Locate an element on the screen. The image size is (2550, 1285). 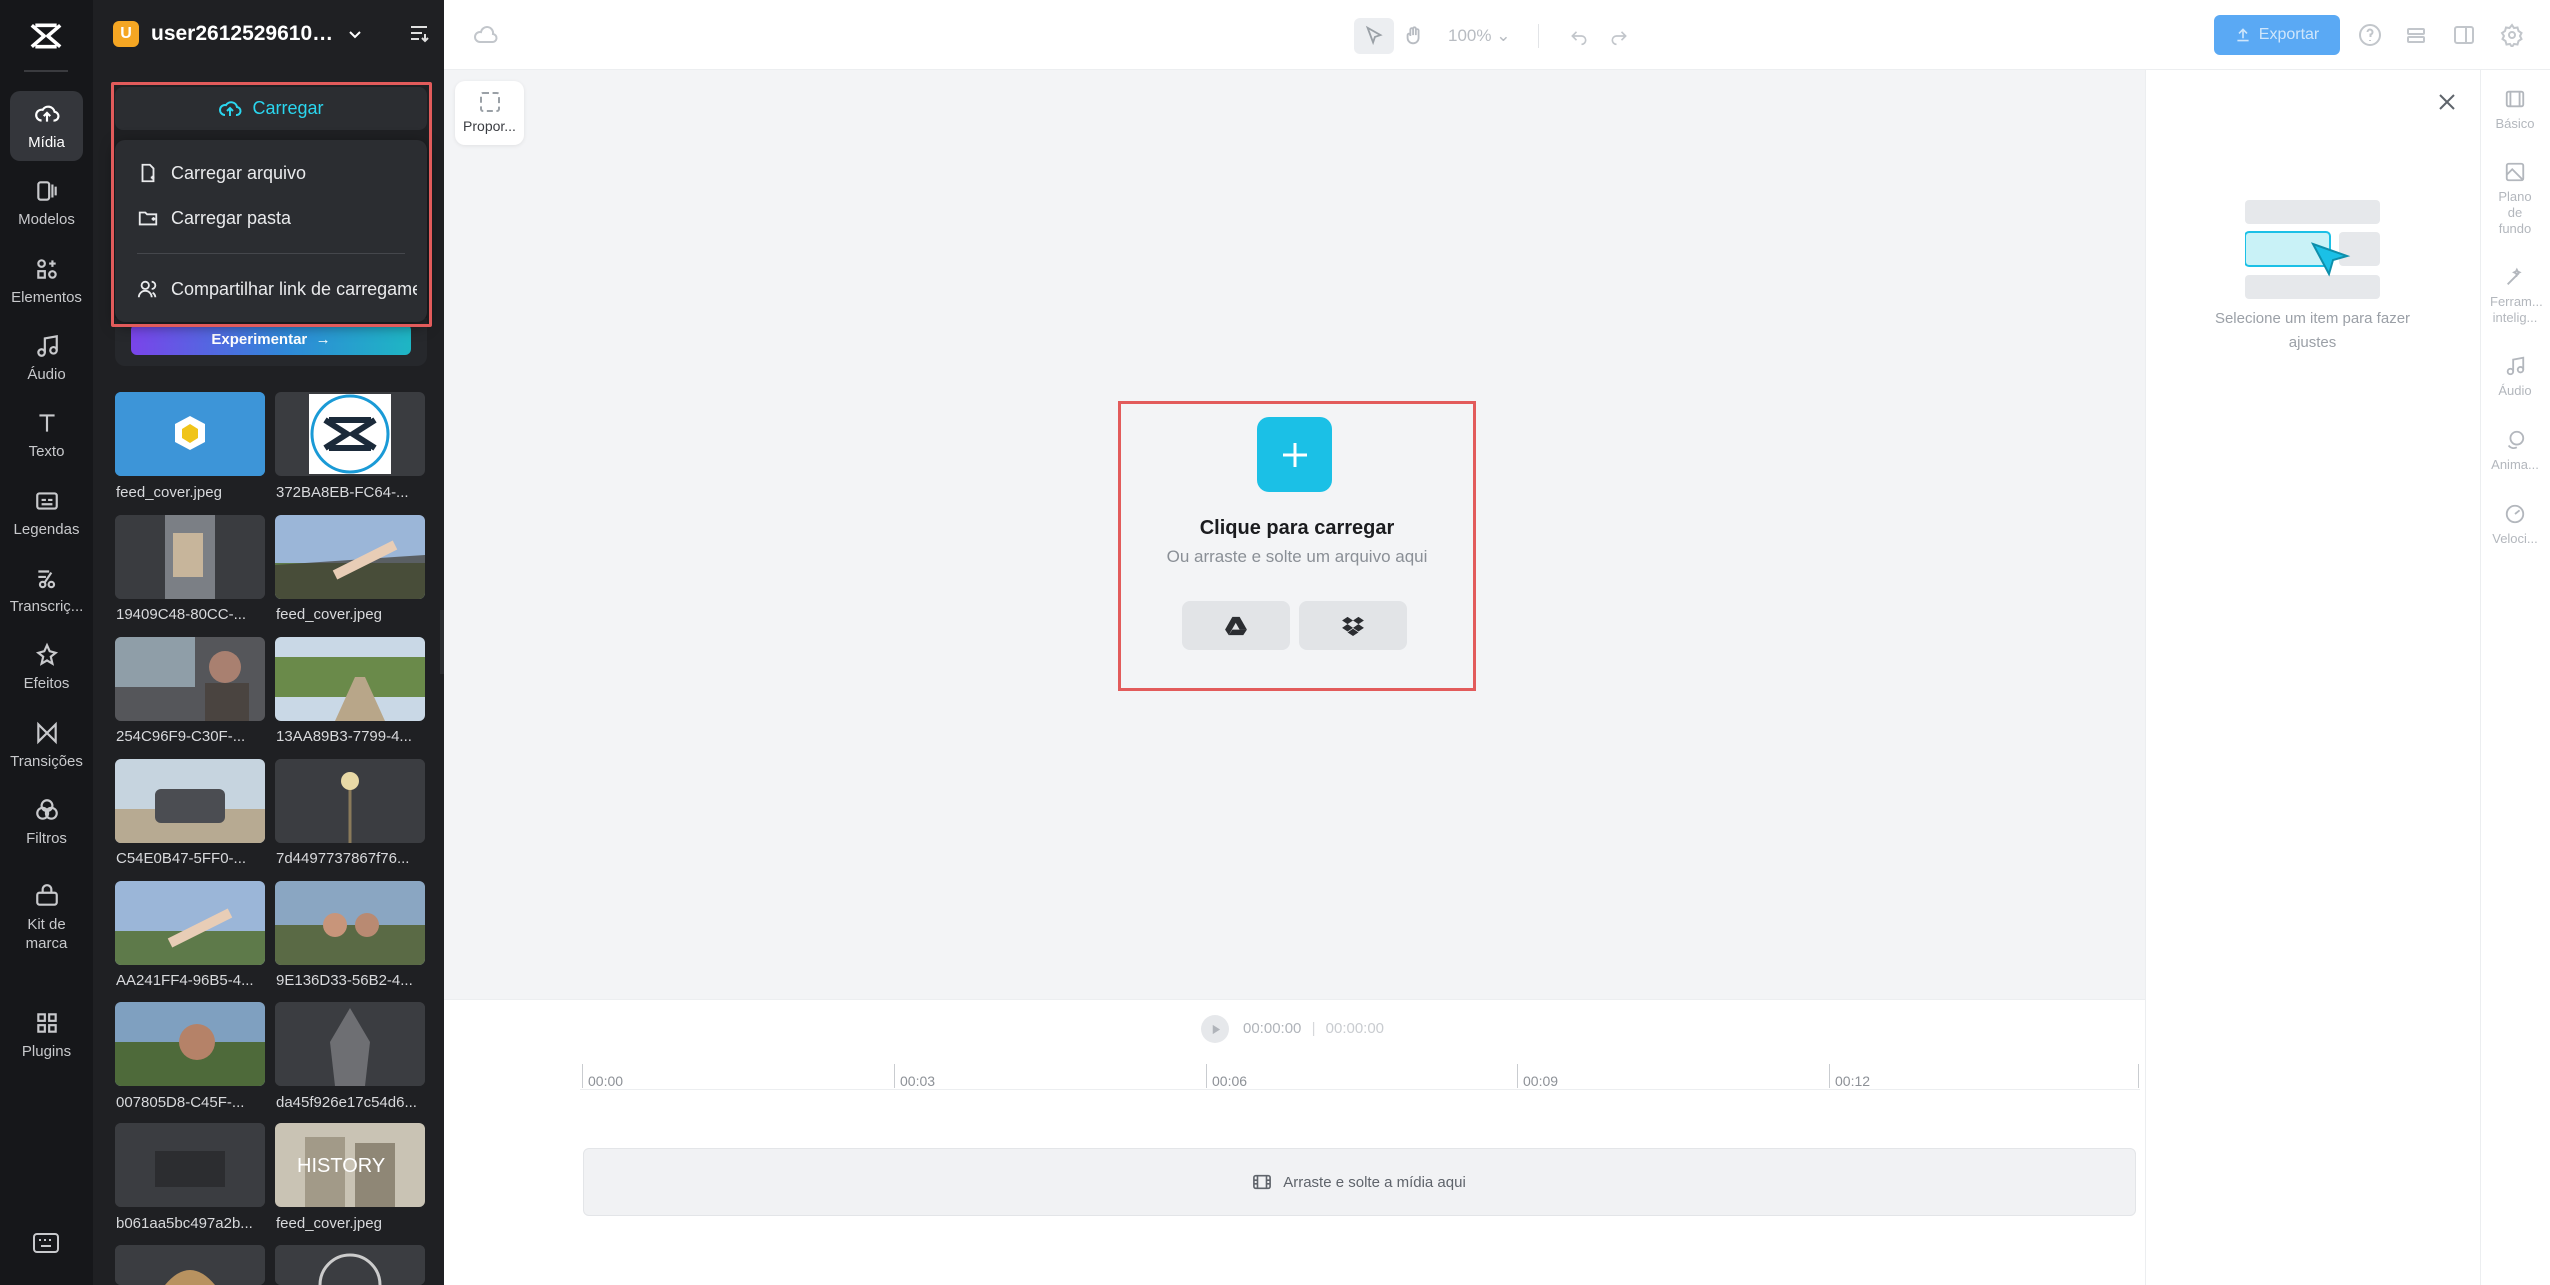
upload-button: Carregar is located at coordinates (271, 108).